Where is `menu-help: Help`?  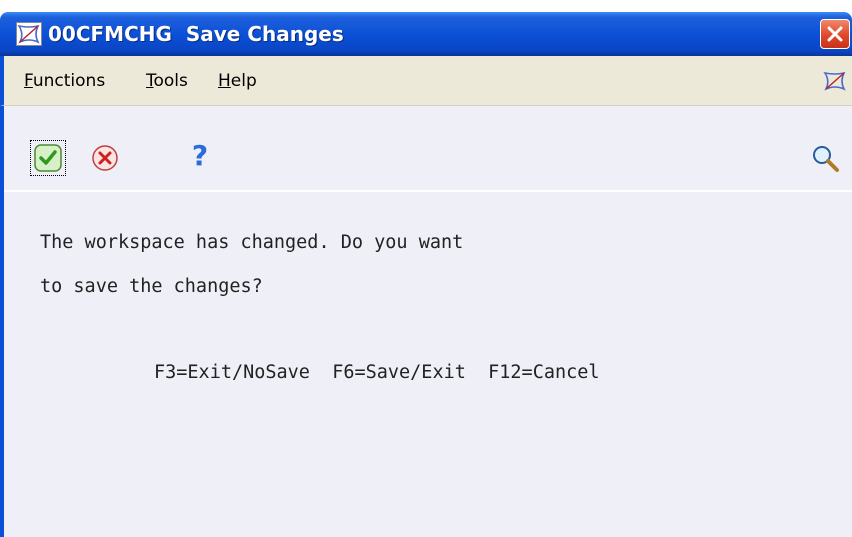 menu-help: Help is located at coordinates (237, 81).